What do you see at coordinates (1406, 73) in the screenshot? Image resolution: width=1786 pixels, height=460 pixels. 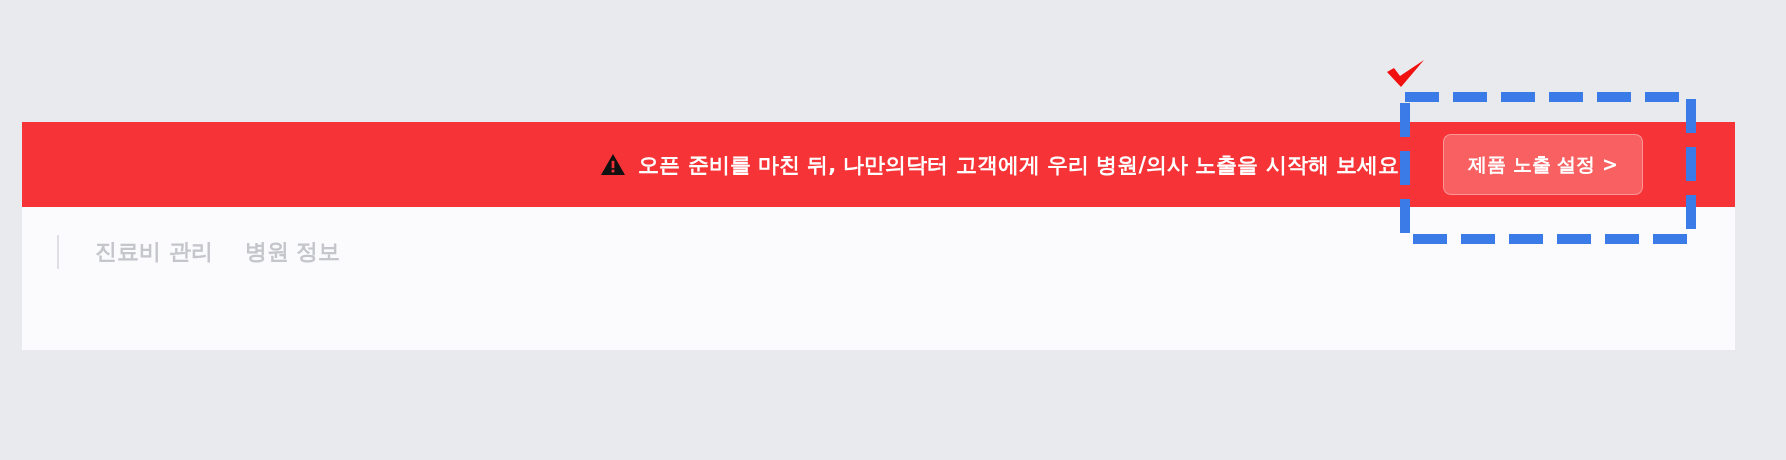 I see `check-mark-icon` at bounding box center [1406, 73].